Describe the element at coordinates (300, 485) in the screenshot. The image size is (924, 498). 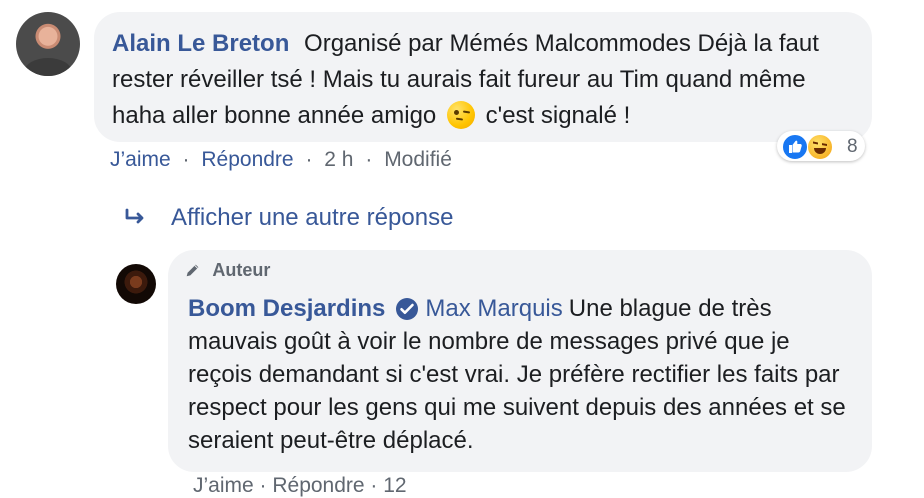
I see `reply-actions-partial: J’aime · Répondre · 12` at that location.